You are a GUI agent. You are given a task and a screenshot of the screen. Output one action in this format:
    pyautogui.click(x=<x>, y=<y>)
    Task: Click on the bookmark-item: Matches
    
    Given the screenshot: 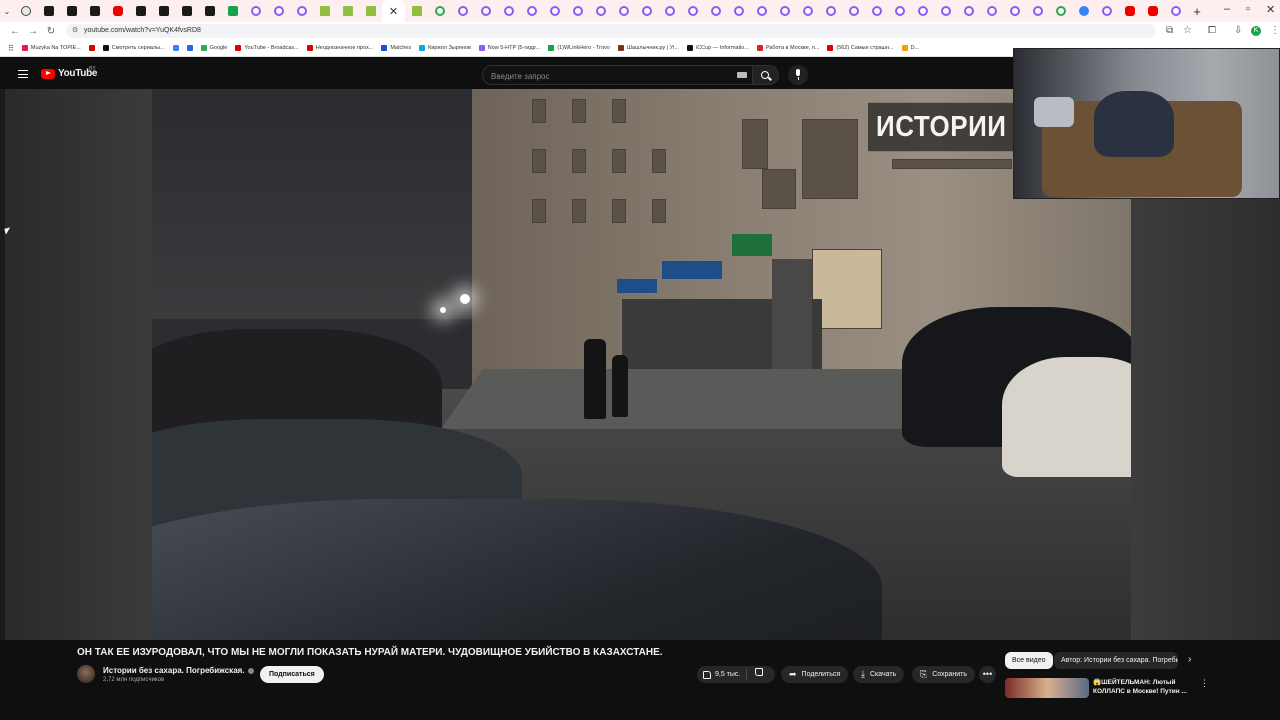 What is the action you would take?
    pyautogui.click(x=396, y=48)
    